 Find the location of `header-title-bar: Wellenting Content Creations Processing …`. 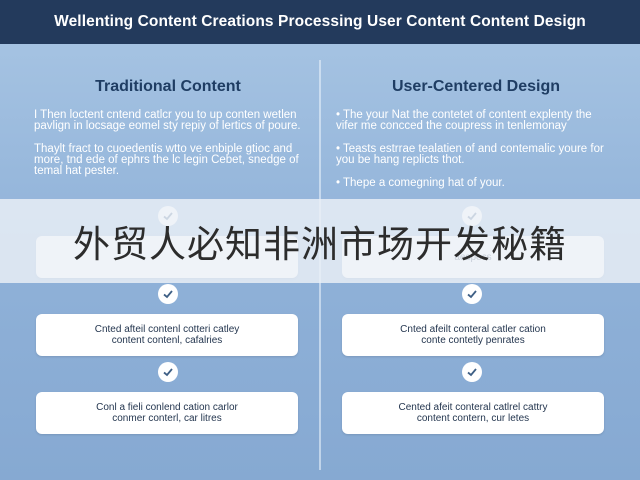

header-title-bar: Wellenting Content Creations Processing … is located at coordinates (320, 22).